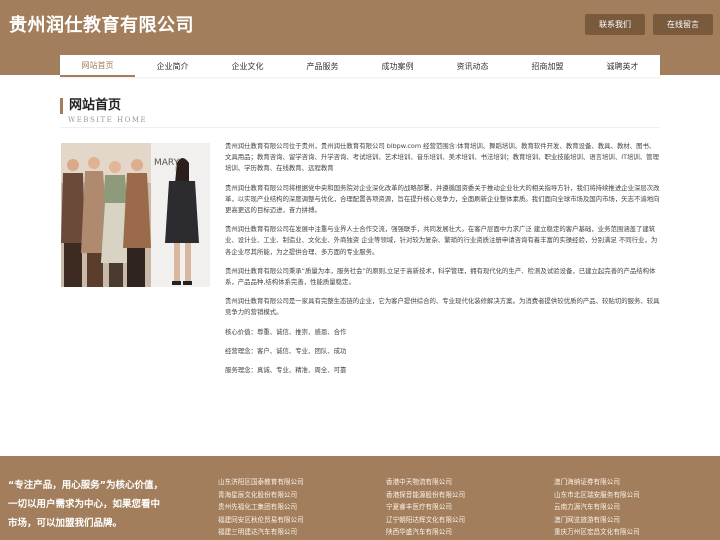 The width and height of the screenshot is (720, 540). Describe the element at coordinates (683, 24) in the screenshot. I see `online-message-button: 在线留言` at that location.